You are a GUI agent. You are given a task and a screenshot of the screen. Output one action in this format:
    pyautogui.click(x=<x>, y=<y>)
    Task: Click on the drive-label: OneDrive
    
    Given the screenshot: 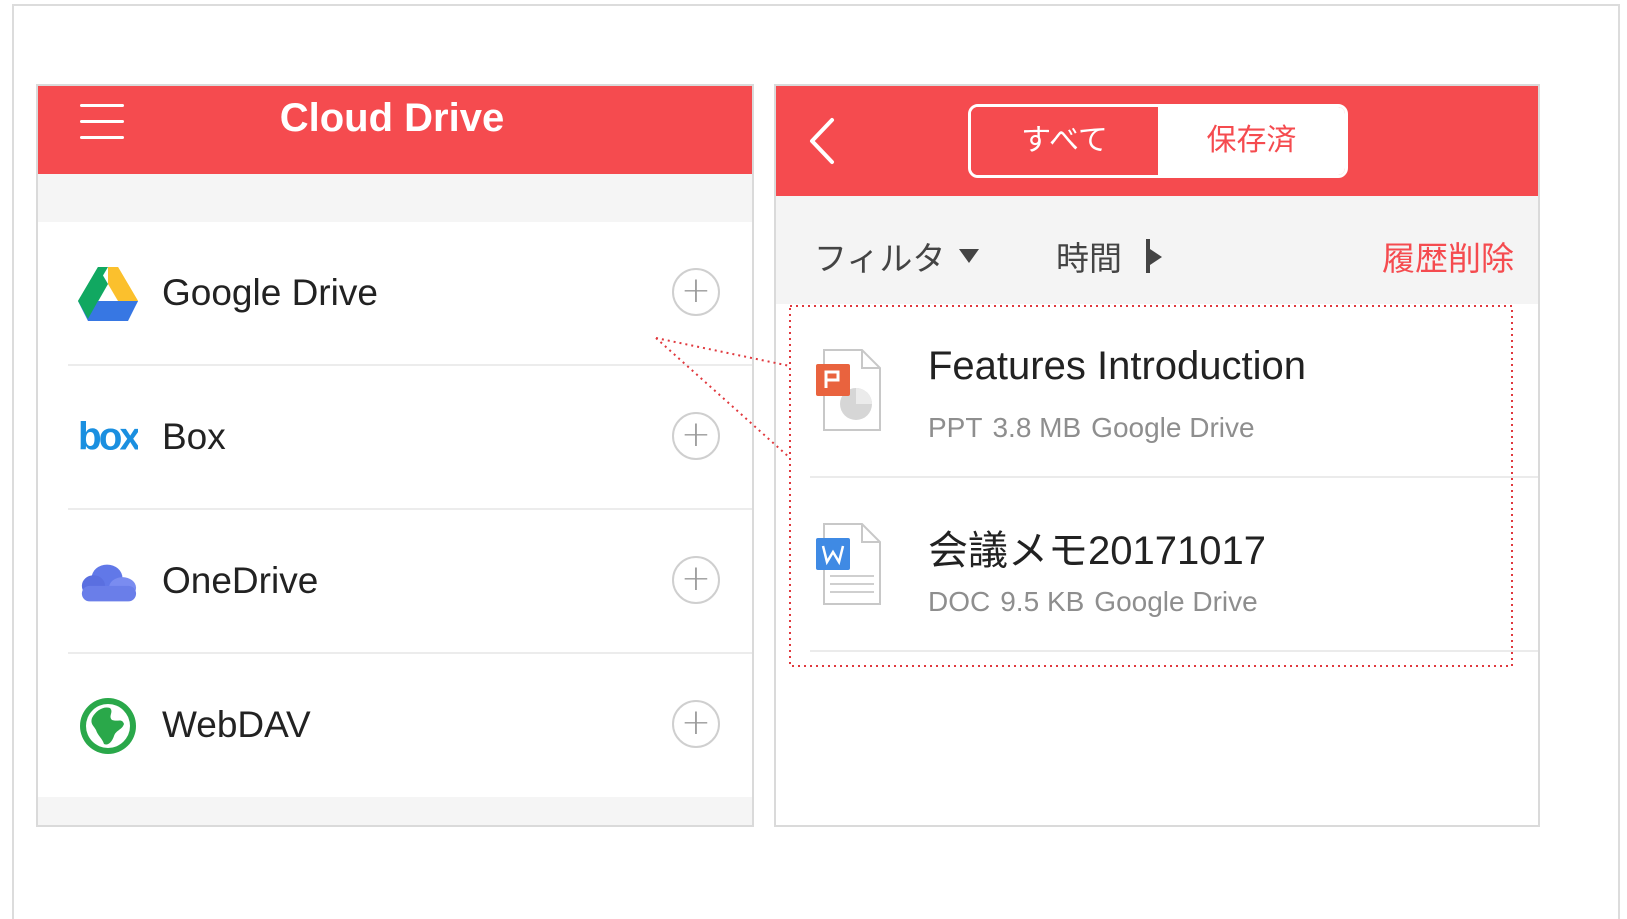 What is the action you would take?
    pyautogui.click(x=240, y=580)
    